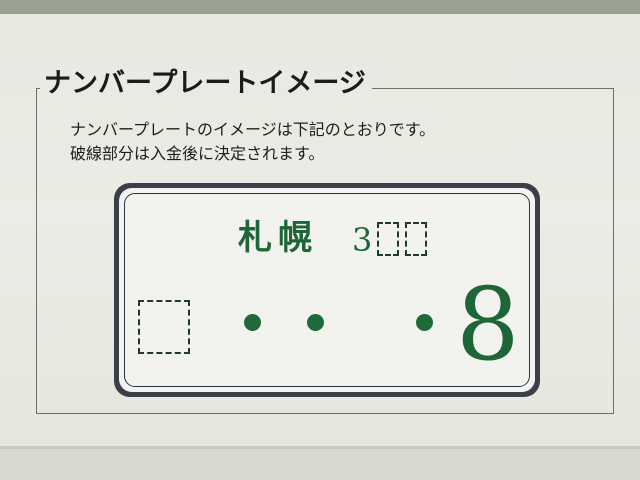 The width and height of the screenshot is (640, 480). Describe the element at coordinates (488, 324) in the screenshot. I see `plate-serial-digit: 8` at that location.